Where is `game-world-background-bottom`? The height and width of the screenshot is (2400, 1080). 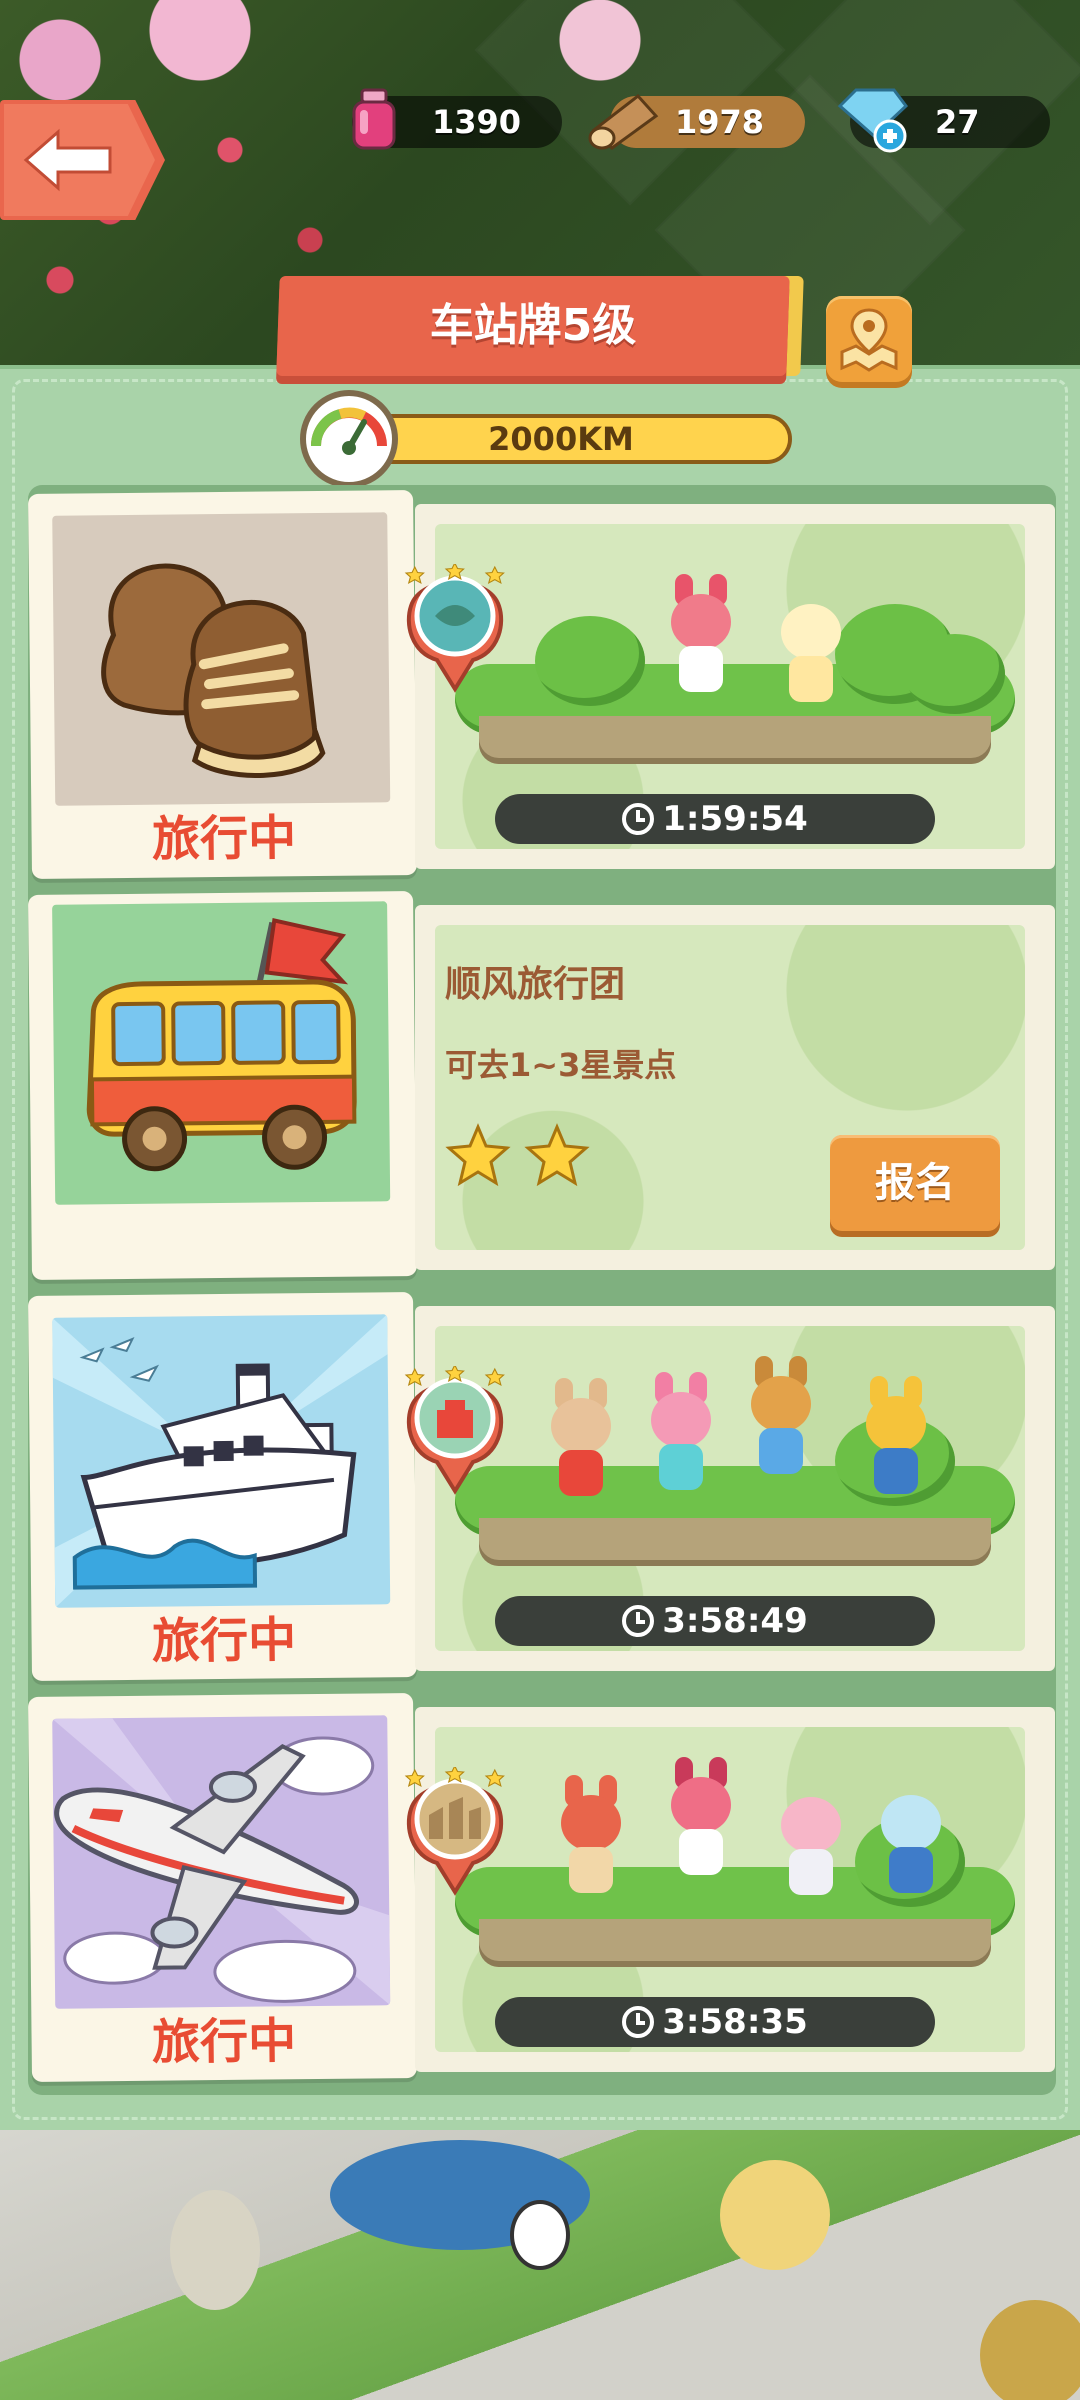
game-world-background-bottom is located at coordinates (540, 2265).